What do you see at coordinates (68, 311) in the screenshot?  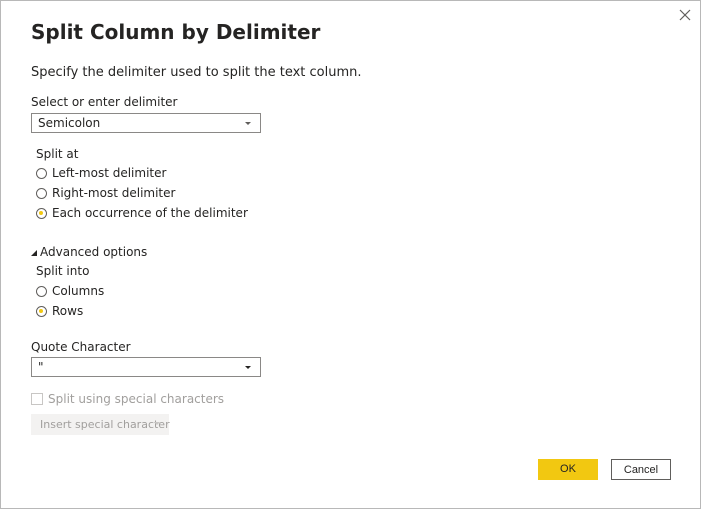 I see `radio-label: Rows` at bounding box center [68, 311].